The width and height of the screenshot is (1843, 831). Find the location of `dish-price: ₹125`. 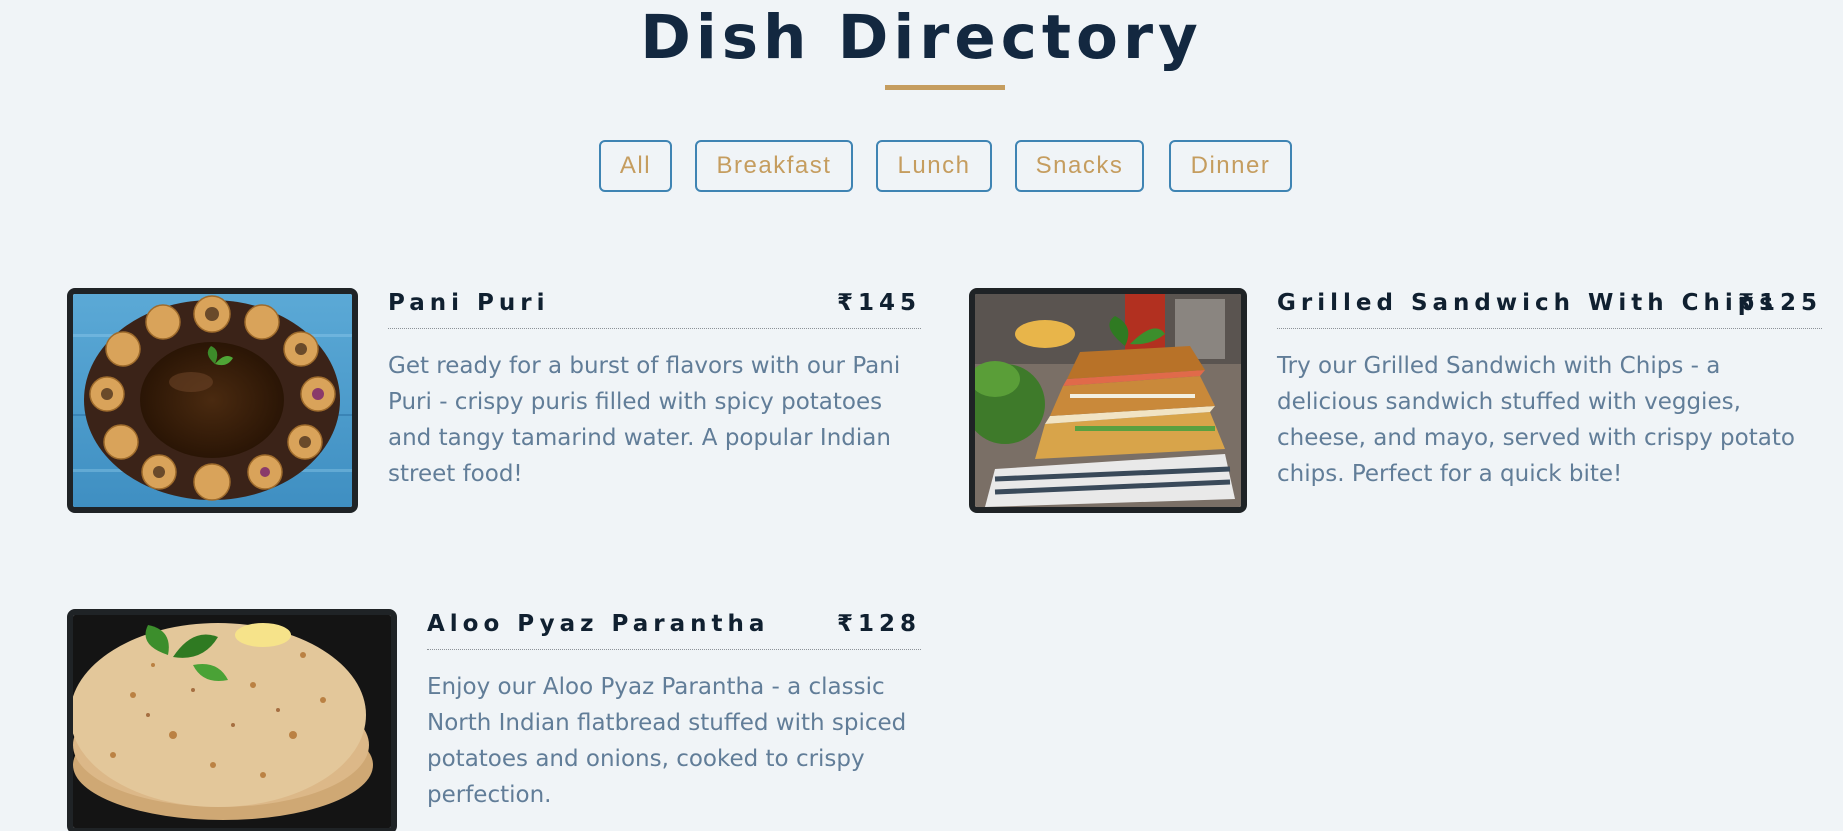

dish-price: ₹125 is located at coordinates (1779, 303).